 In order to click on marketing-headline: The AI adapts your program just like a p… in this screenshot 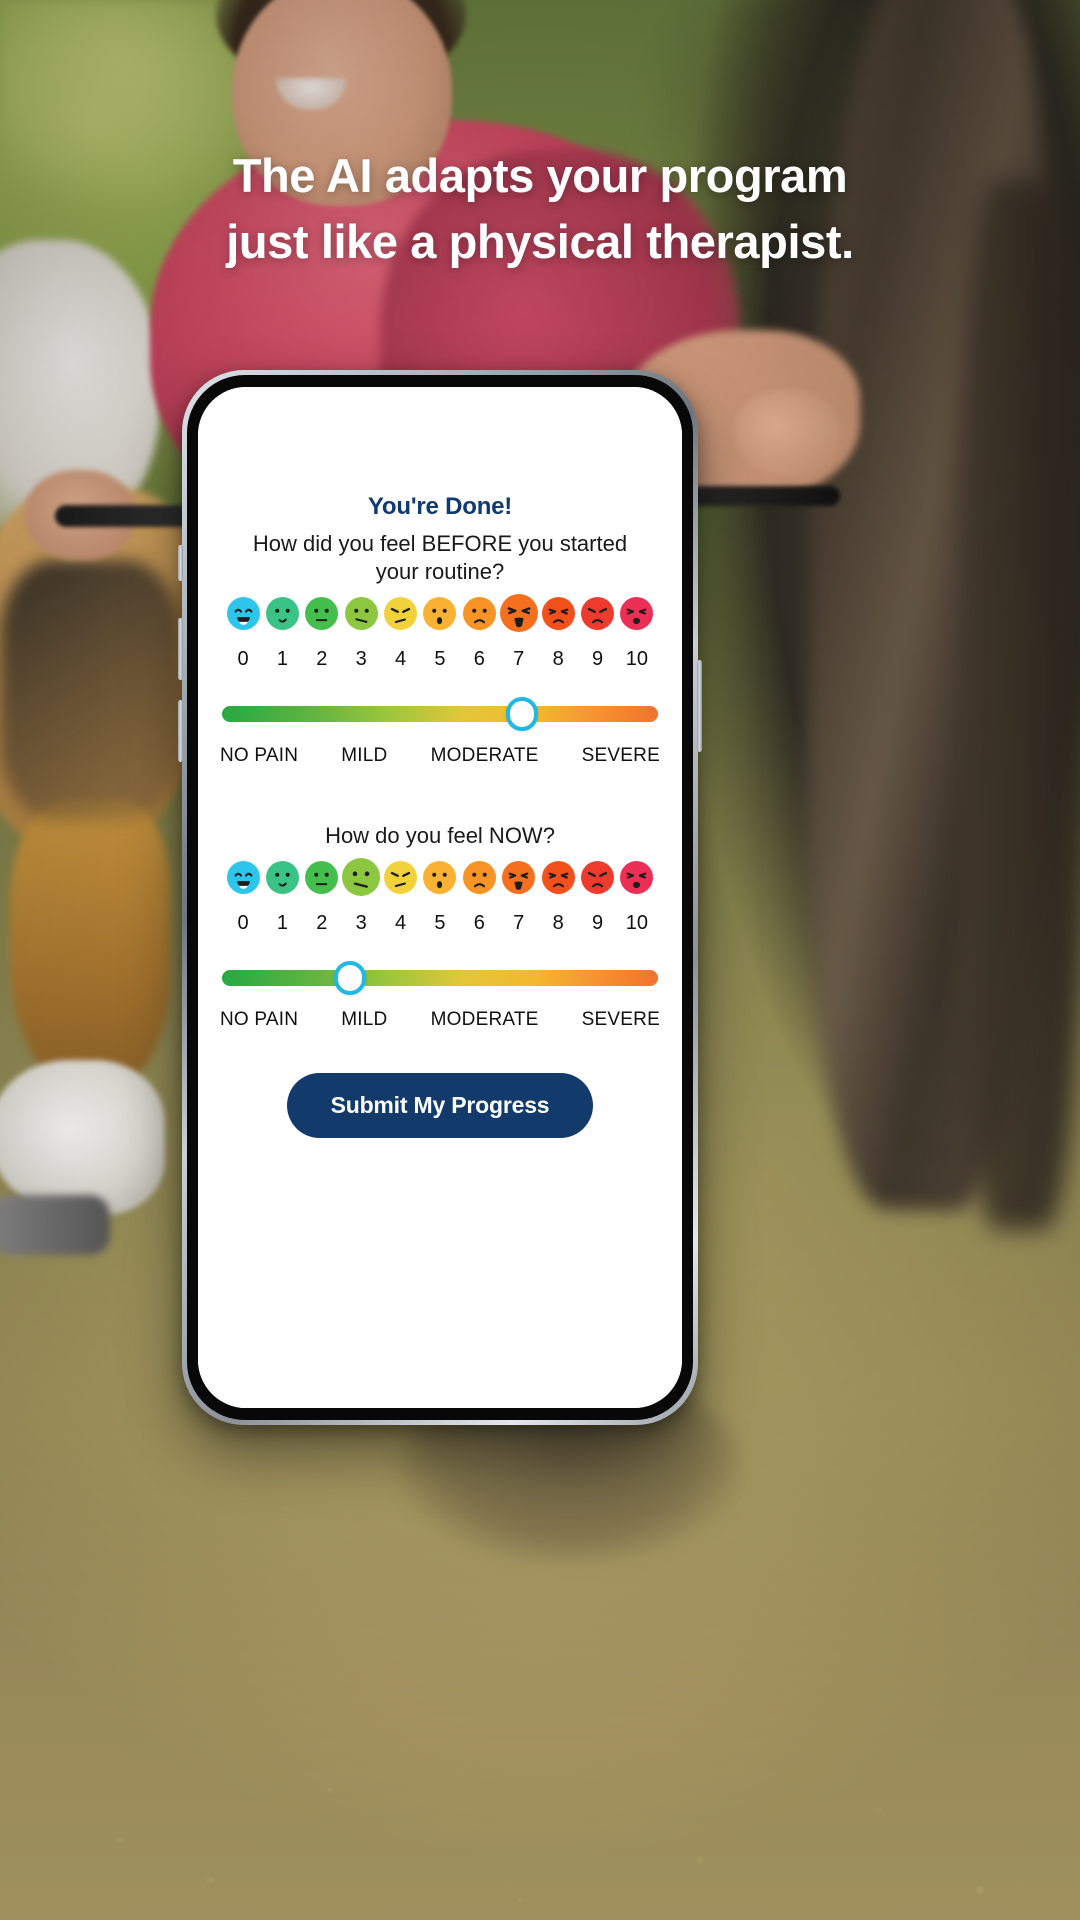, I will do `click(540, 209)`.